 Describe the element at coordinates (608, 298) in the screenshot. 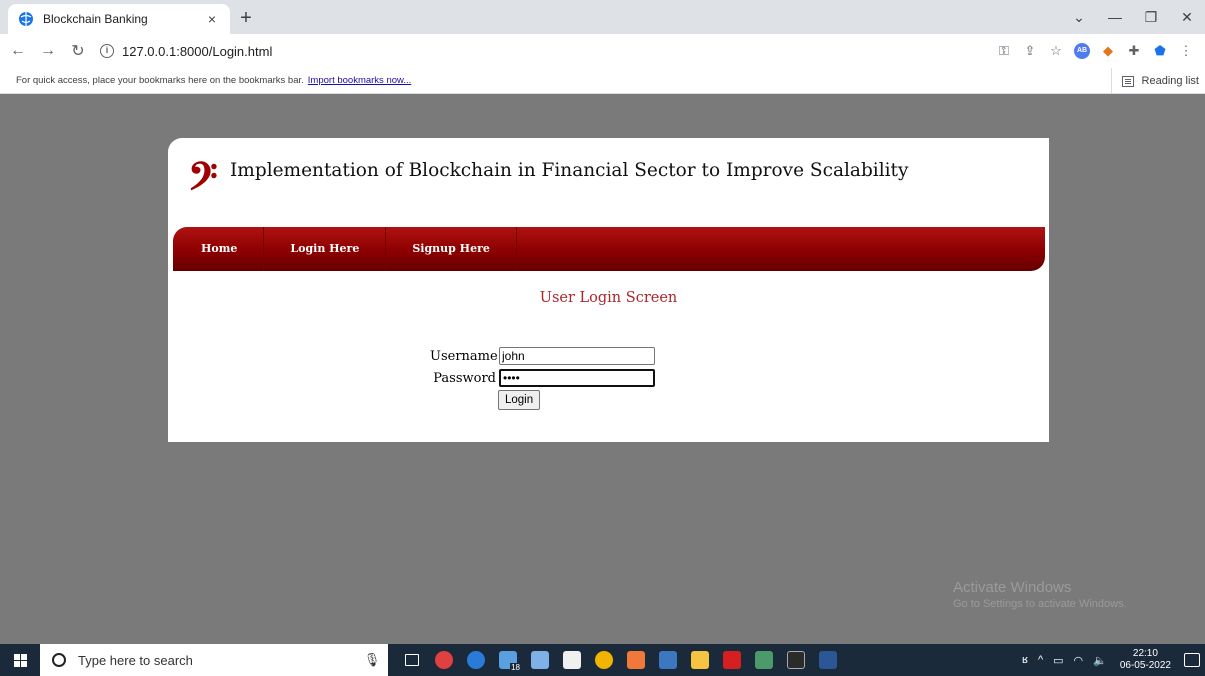

I see `page-title: User Login Screen` at that location.